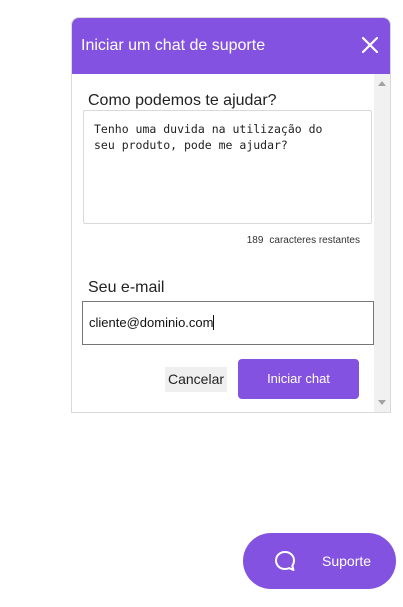 The height and width of the screenshot is (607, 403). Describe the element at coordinates (382, 402) in the screenshot. I see `scroll-down-arrow-icon` at that location.